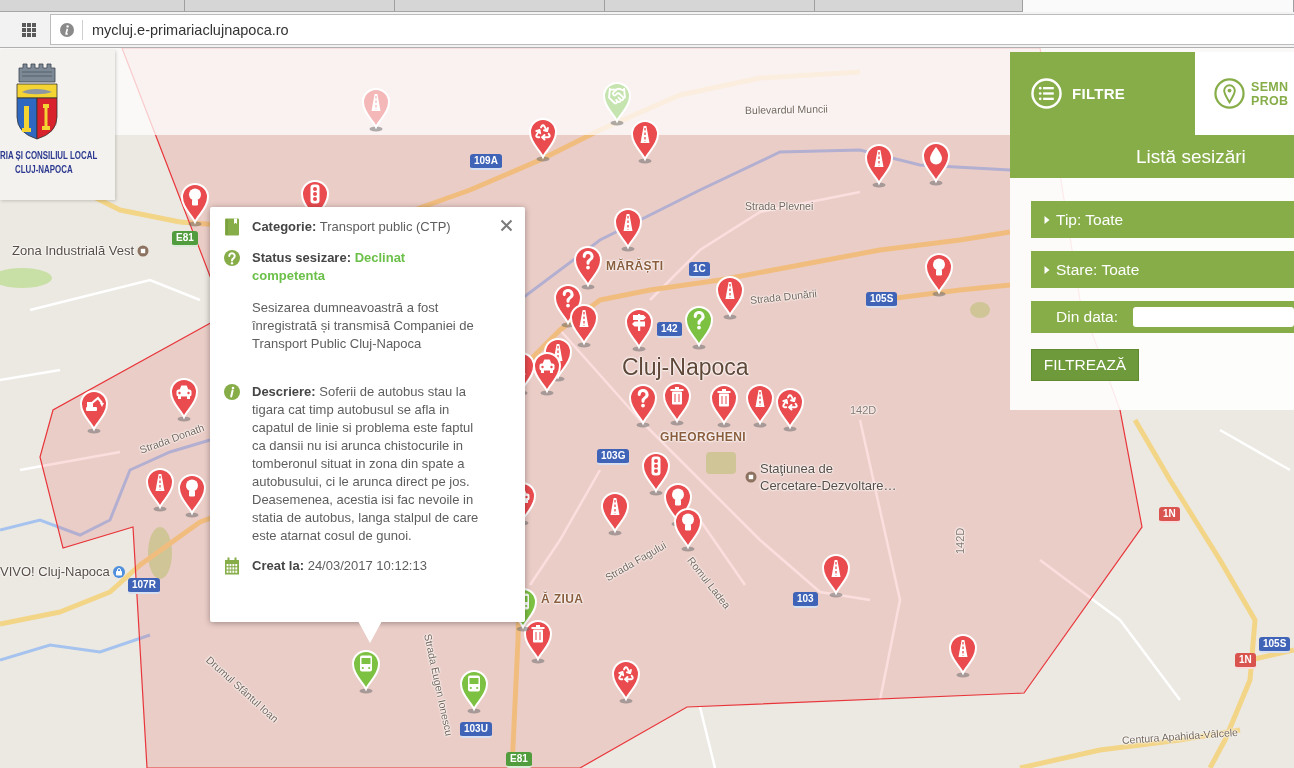 The image size is (1294, 768). Describe the element at coordinates (669, 330) in the screenshot. I see `road-number-sign: 142` at that location.